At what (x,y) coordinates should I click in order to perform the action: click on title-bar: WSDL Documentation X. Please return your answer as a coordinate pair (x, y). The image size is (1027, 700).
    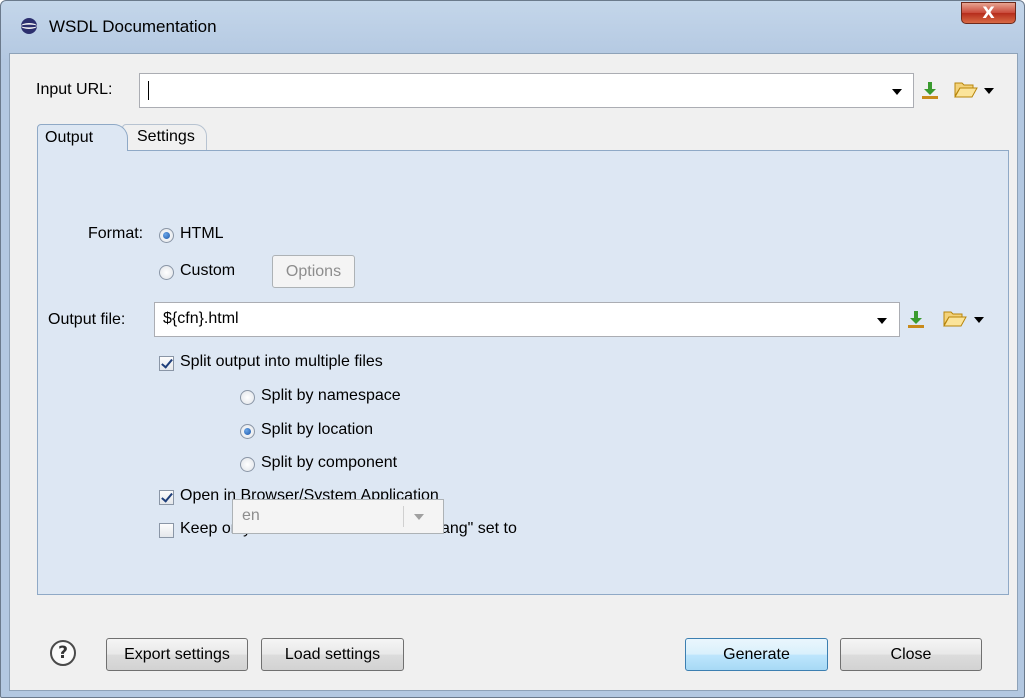
    Looking at the image, I should click on (512, 27).